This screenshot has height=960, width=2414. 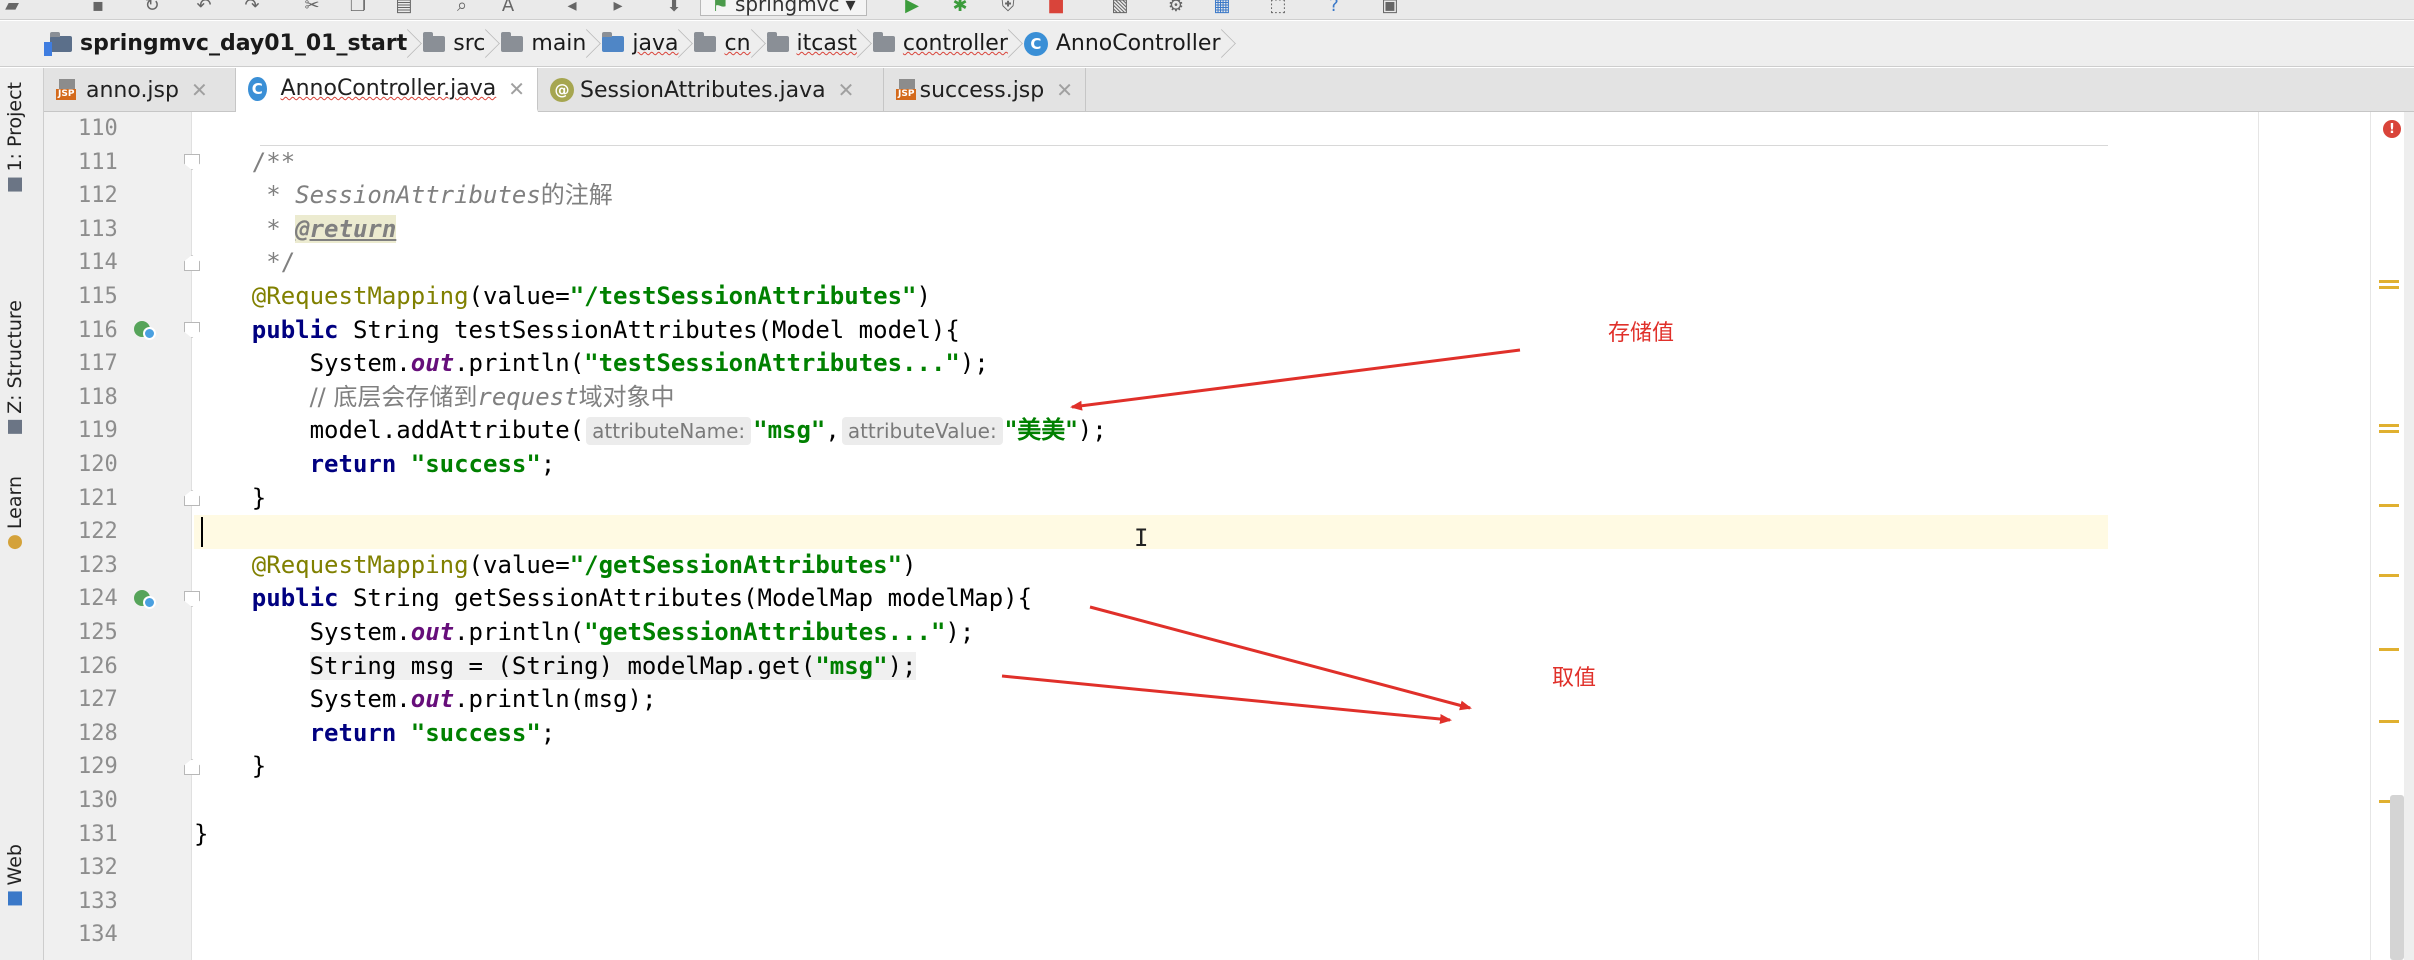 I want to click on annotation-arrows, so click(x=1261, y=536).